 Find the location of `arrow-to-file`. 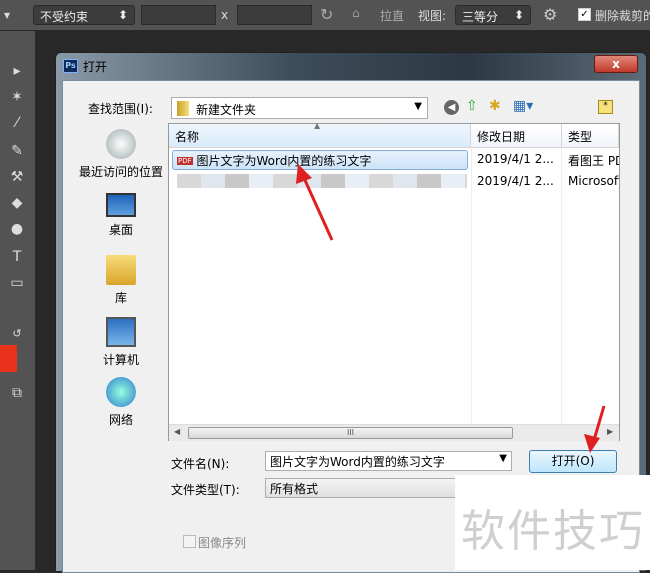

arrow-to-file is located at coordinates (315, 202).